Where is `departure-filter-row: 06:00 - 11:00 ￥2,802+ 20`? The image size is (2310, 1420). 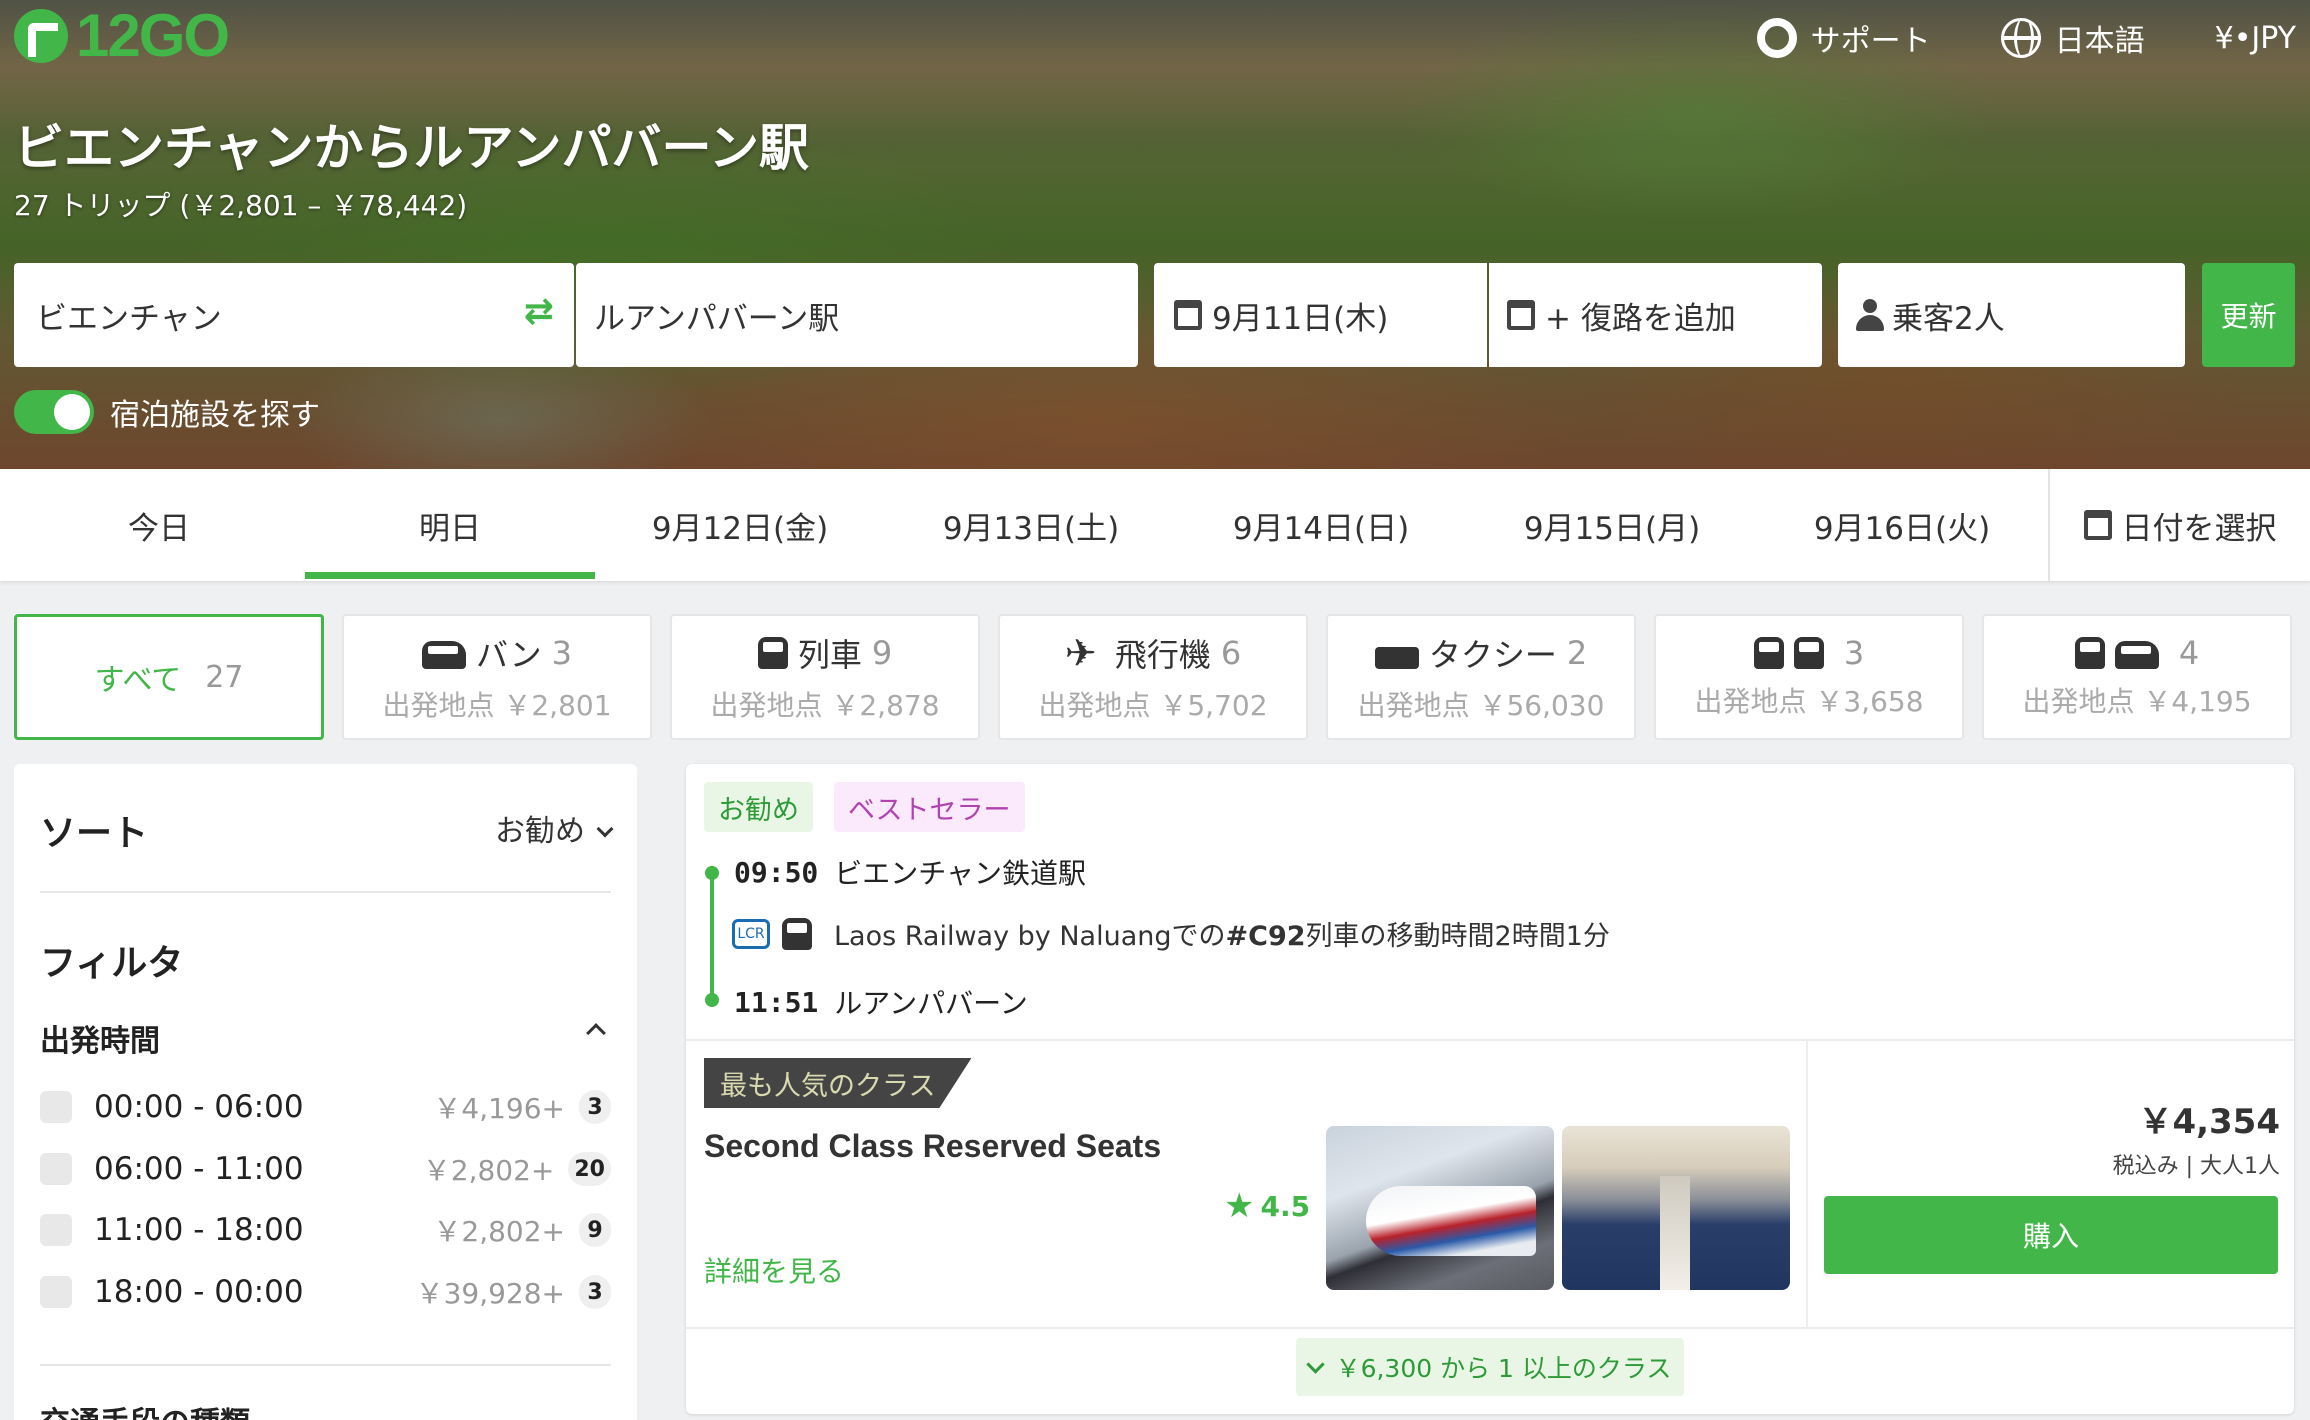 departure-filter-row: 06:00 - 11:00 ￥2,802+ 20 is located at coordinates (325, 1169).